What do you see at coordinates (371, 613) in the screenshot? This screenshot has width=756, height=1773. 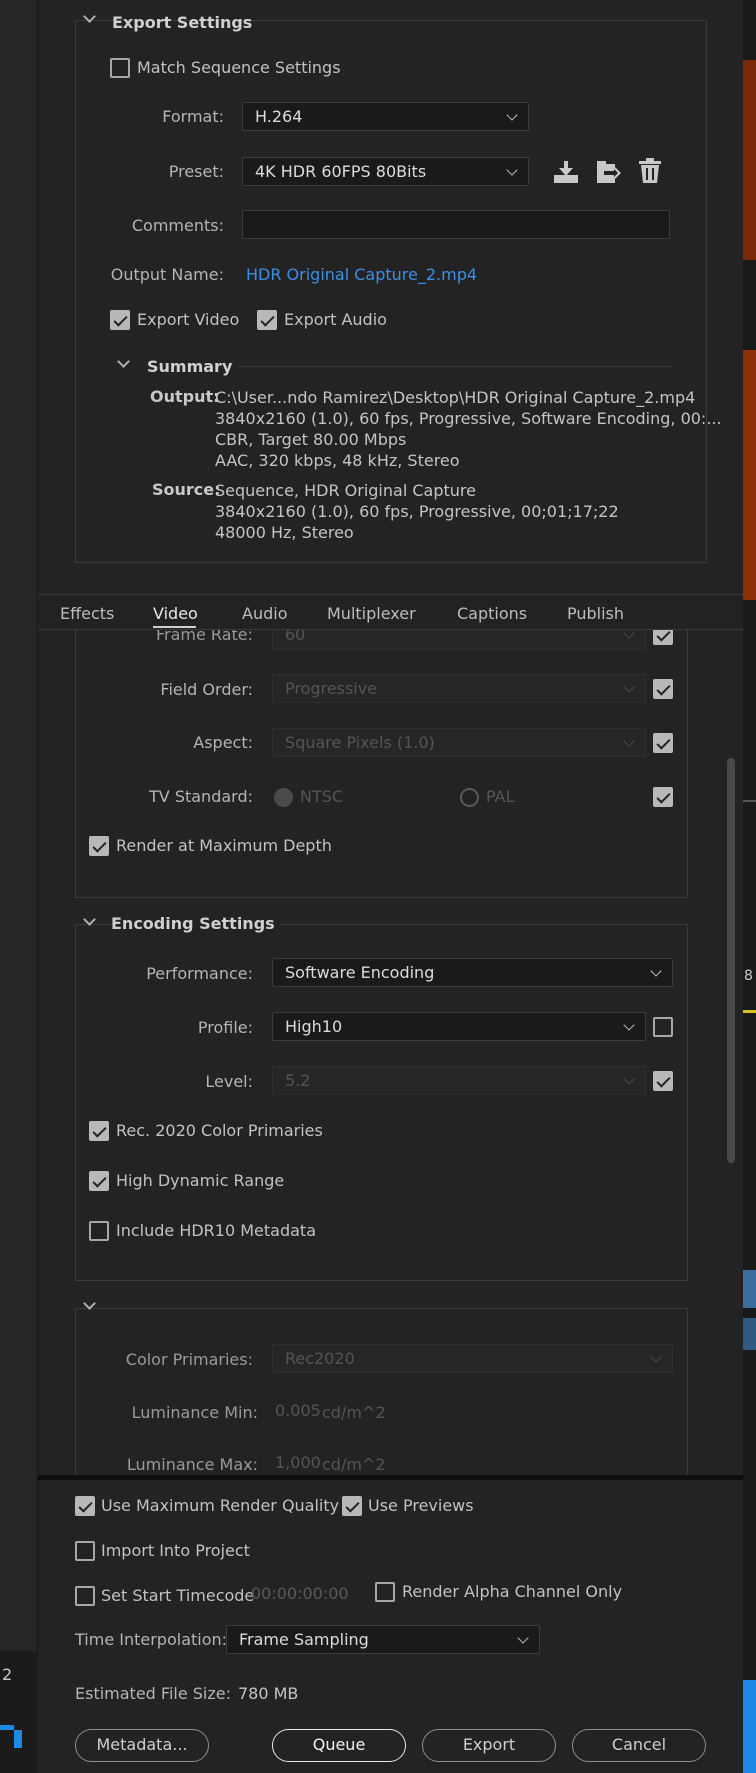 I see `tab-multiplexer: Multiplexer` at bounding box center [371, 613].